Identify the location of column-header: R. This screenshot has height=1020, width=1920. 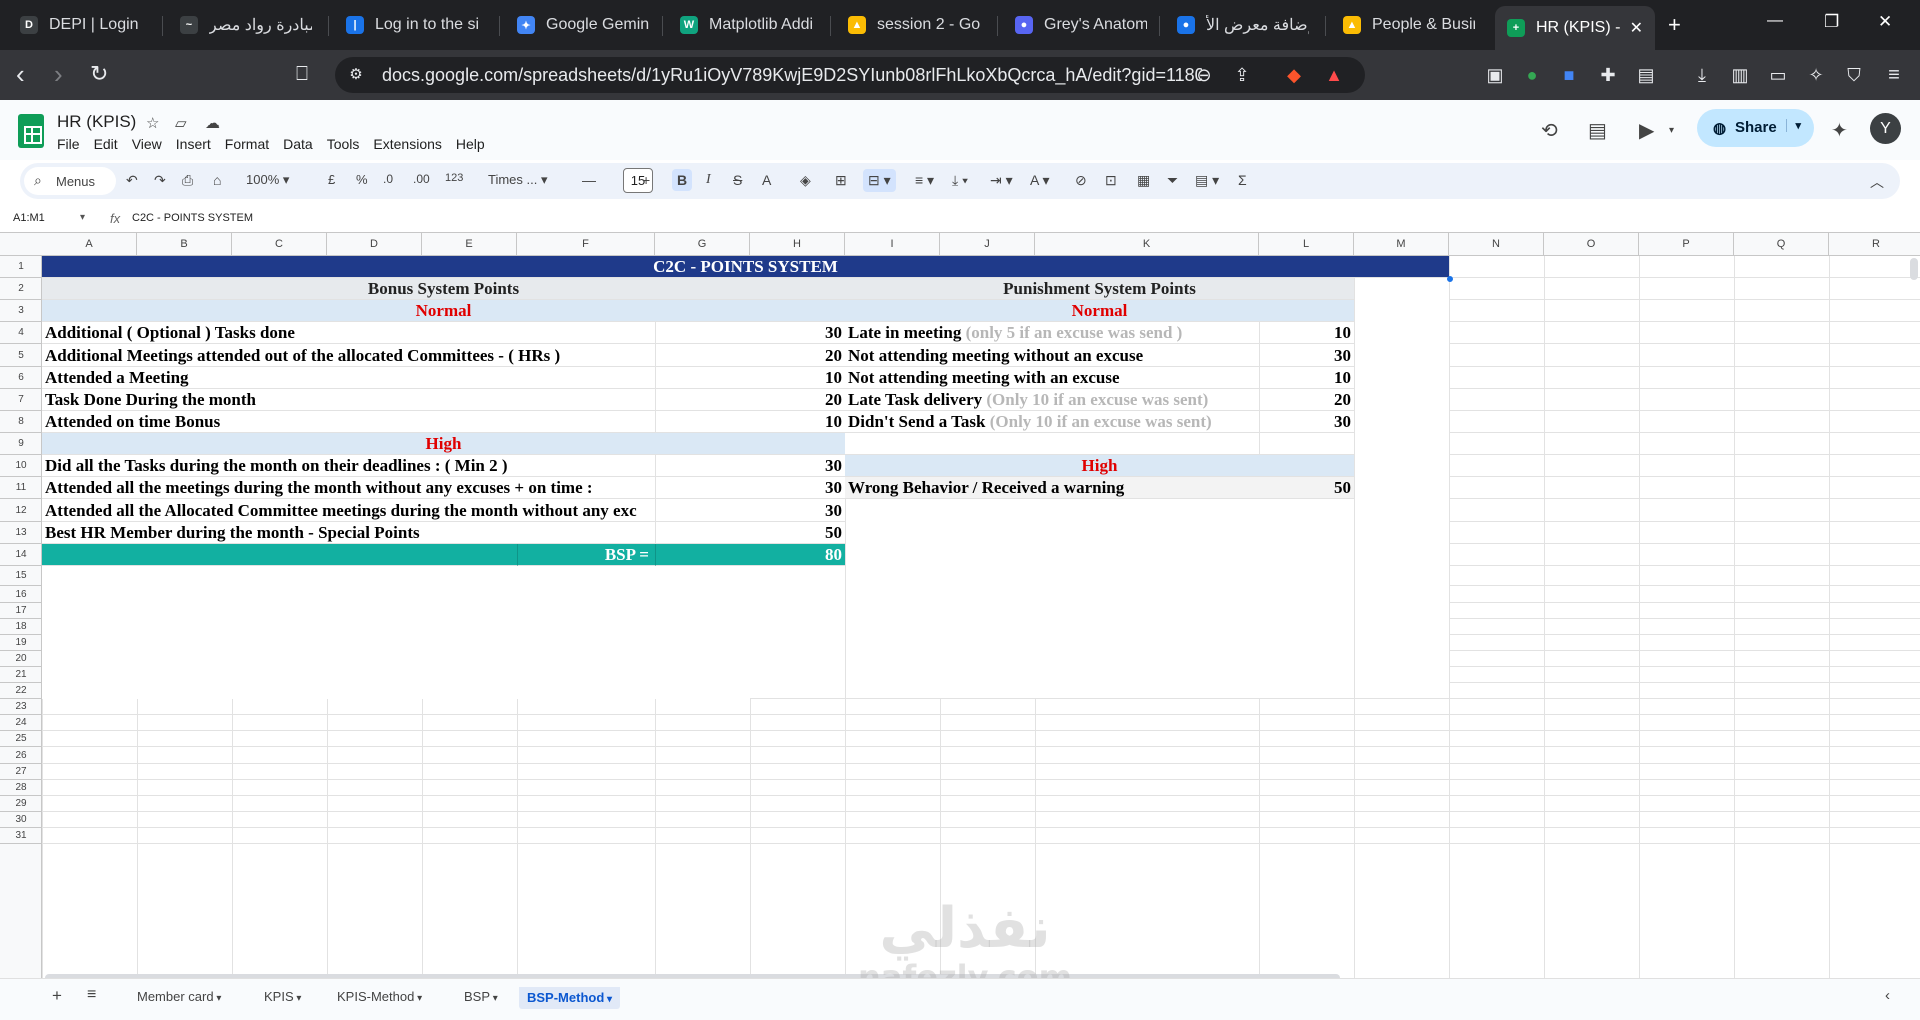
(1874, 244).